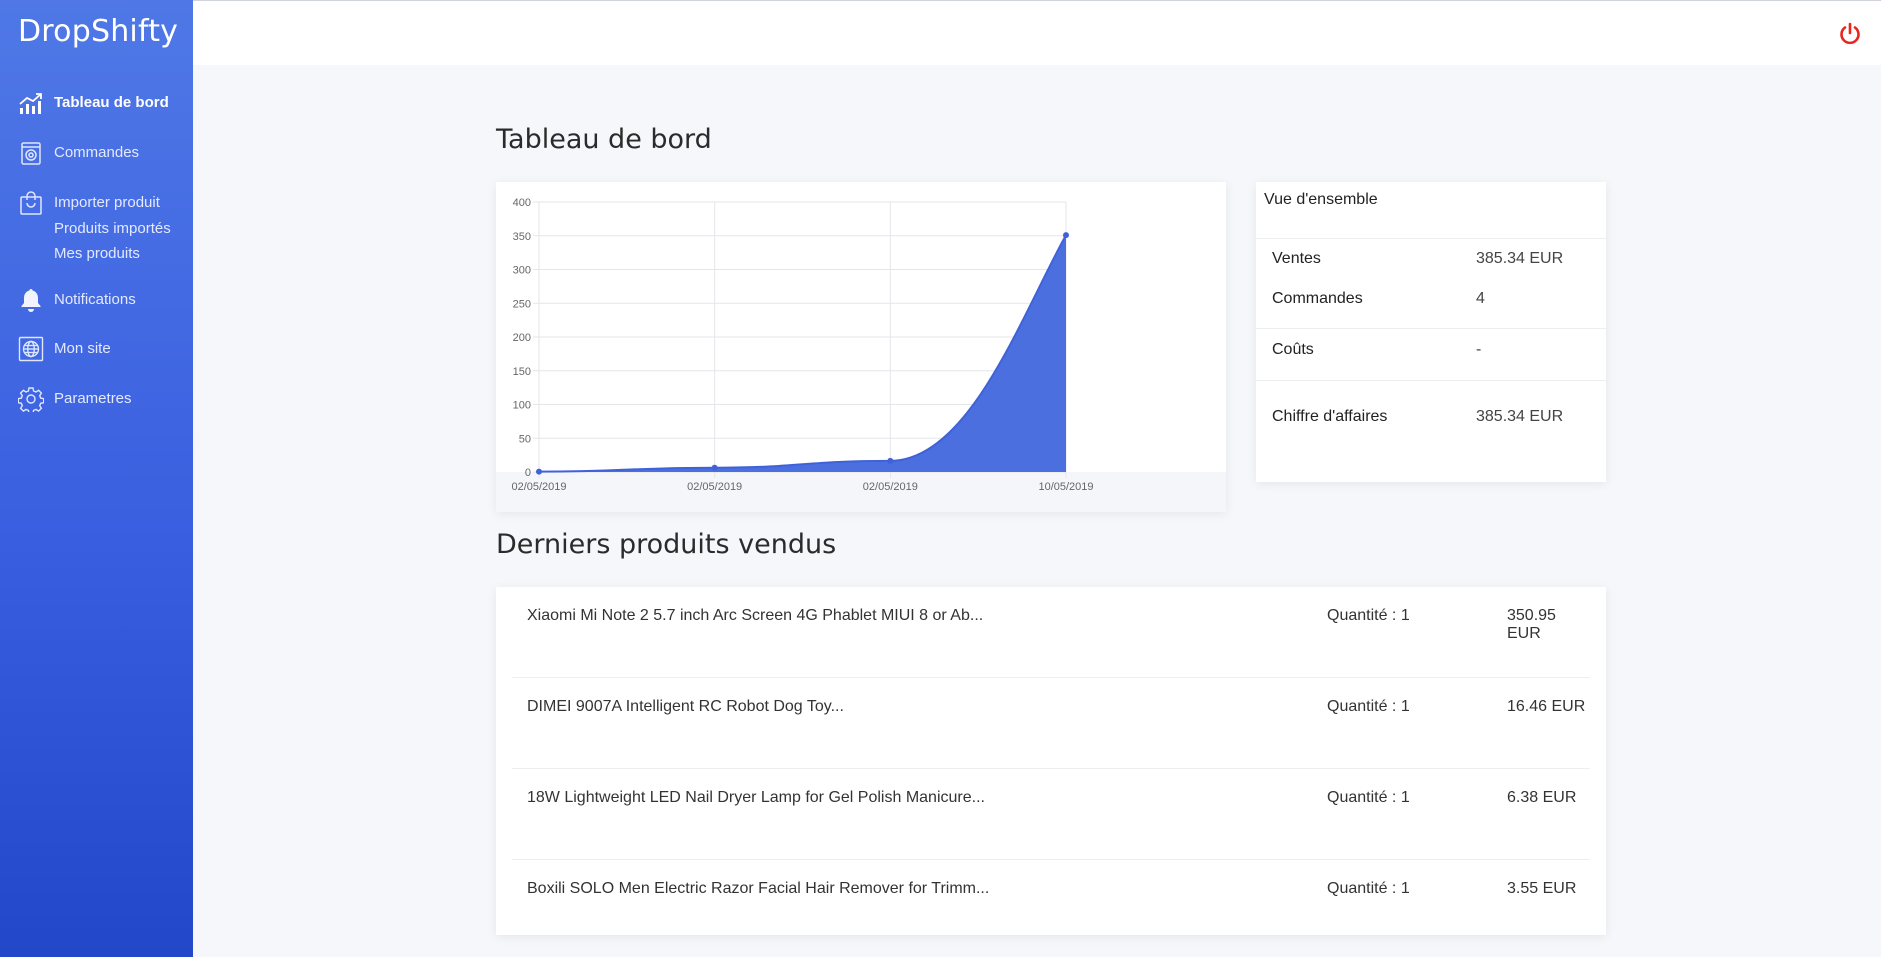 The image size is (1881, 957). I want to click on sidebar-item-label: Mon site, so click(82, 348).